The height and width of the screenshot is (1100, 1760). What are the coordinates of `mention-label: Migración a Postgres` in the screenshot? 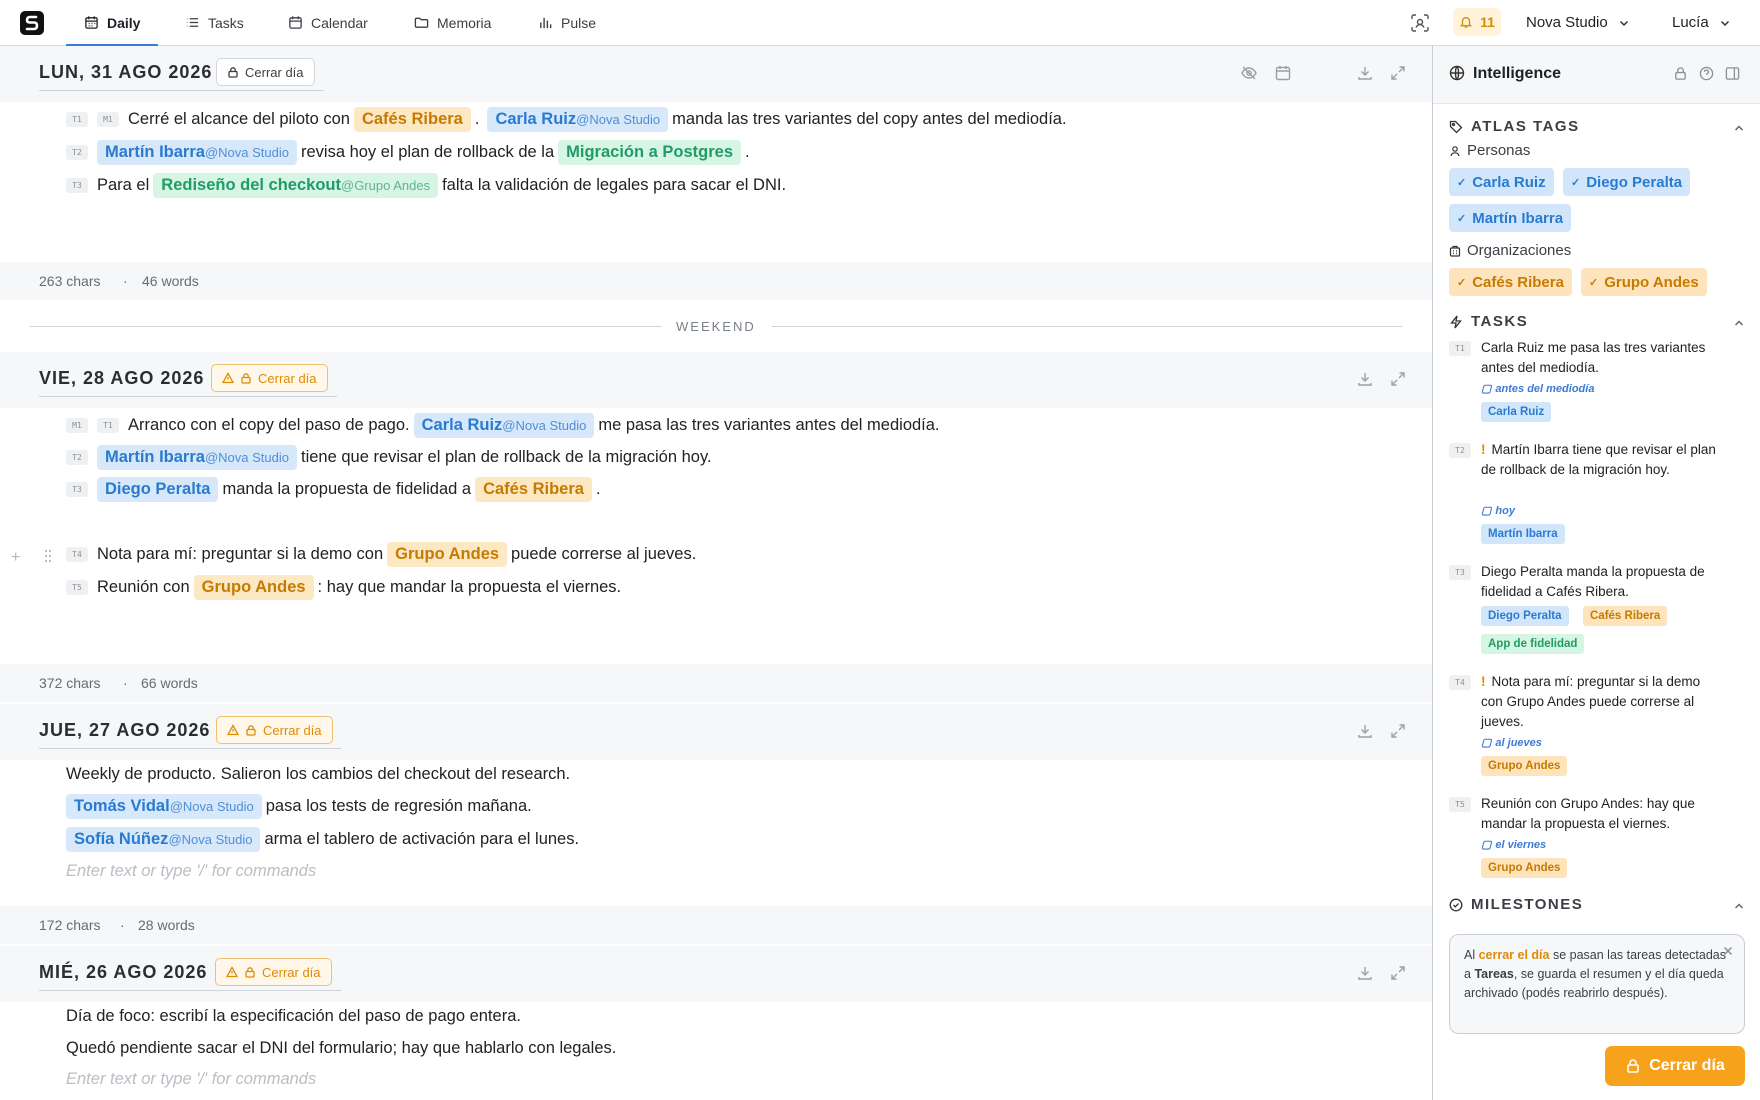 It's located at (650, 151).